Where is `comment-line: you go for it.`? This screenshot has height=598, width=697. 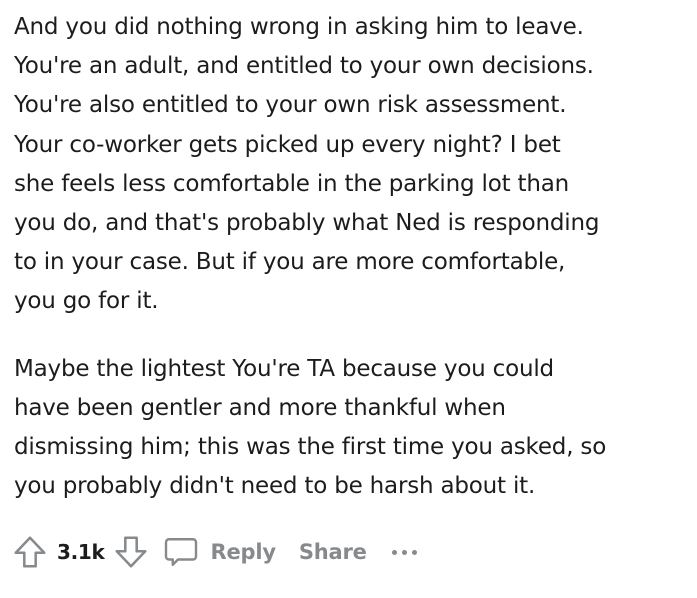 comment-line: you go for it. is located at coordinates (86, 301).